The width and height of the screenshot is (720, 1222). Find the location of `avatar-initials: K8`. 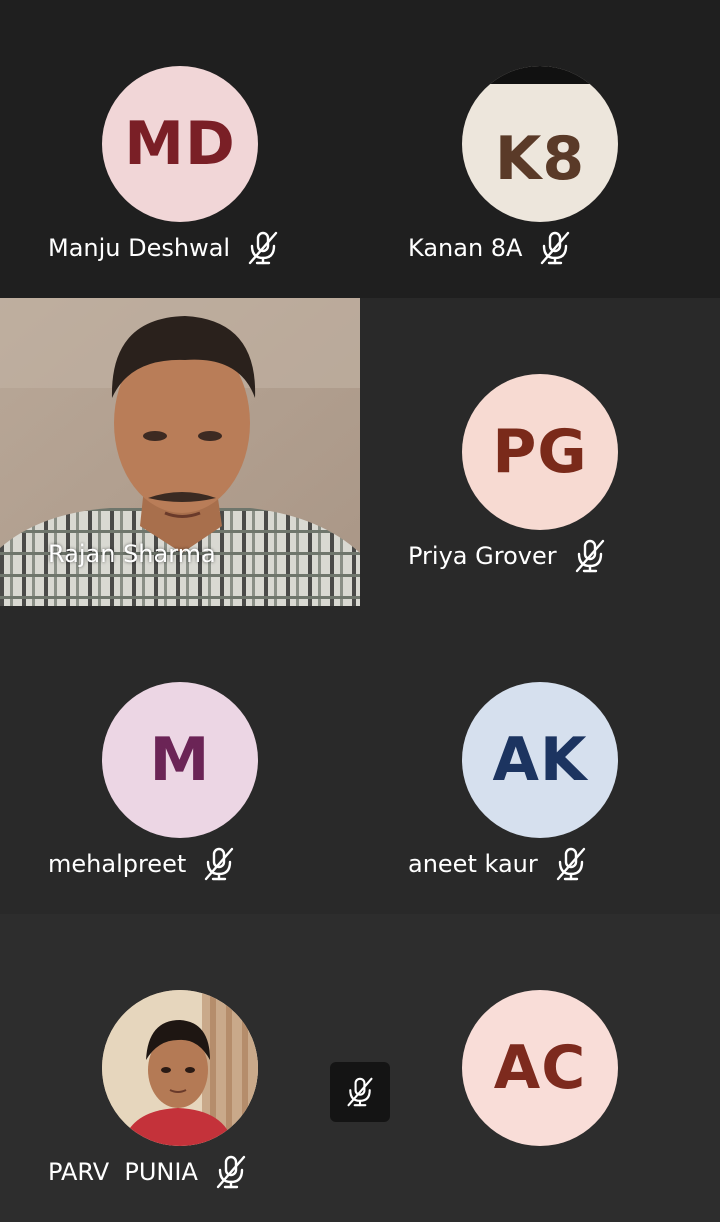

avatar-initials: K8 is located at coordinates (540, 159).